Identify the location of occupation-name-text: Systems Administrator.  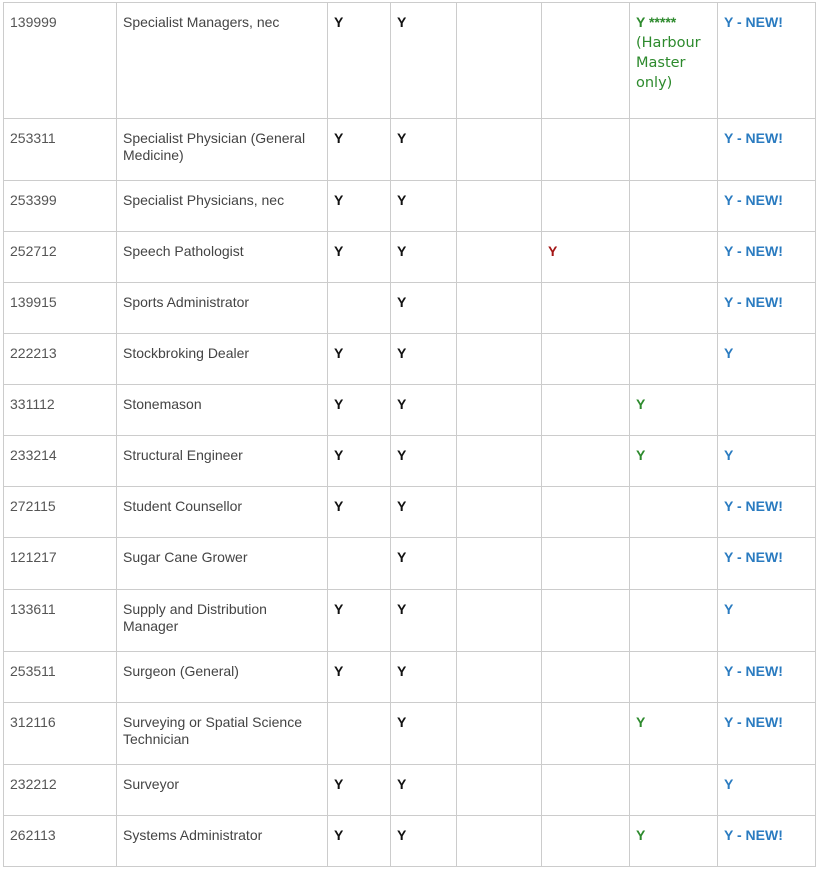
(193, 835).